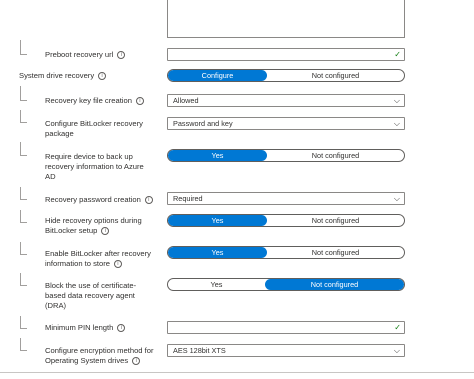 The height and width of the screenshot is (379, 474). What do you see at coordinates (85, 55) in the screenshot?
I see `preboot-recovery-url-label: Preboot recovery url i` at bounding box center [85, 55].